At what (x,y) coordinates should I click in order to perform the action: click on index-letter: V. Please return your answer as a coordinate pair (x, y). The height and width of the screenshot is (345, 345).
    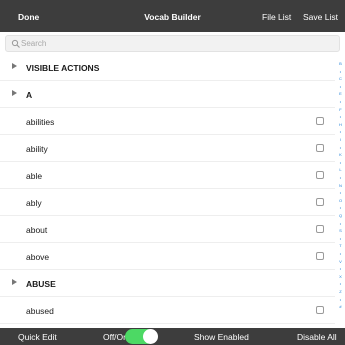
    Looking at the image, I should click on (340, 261).